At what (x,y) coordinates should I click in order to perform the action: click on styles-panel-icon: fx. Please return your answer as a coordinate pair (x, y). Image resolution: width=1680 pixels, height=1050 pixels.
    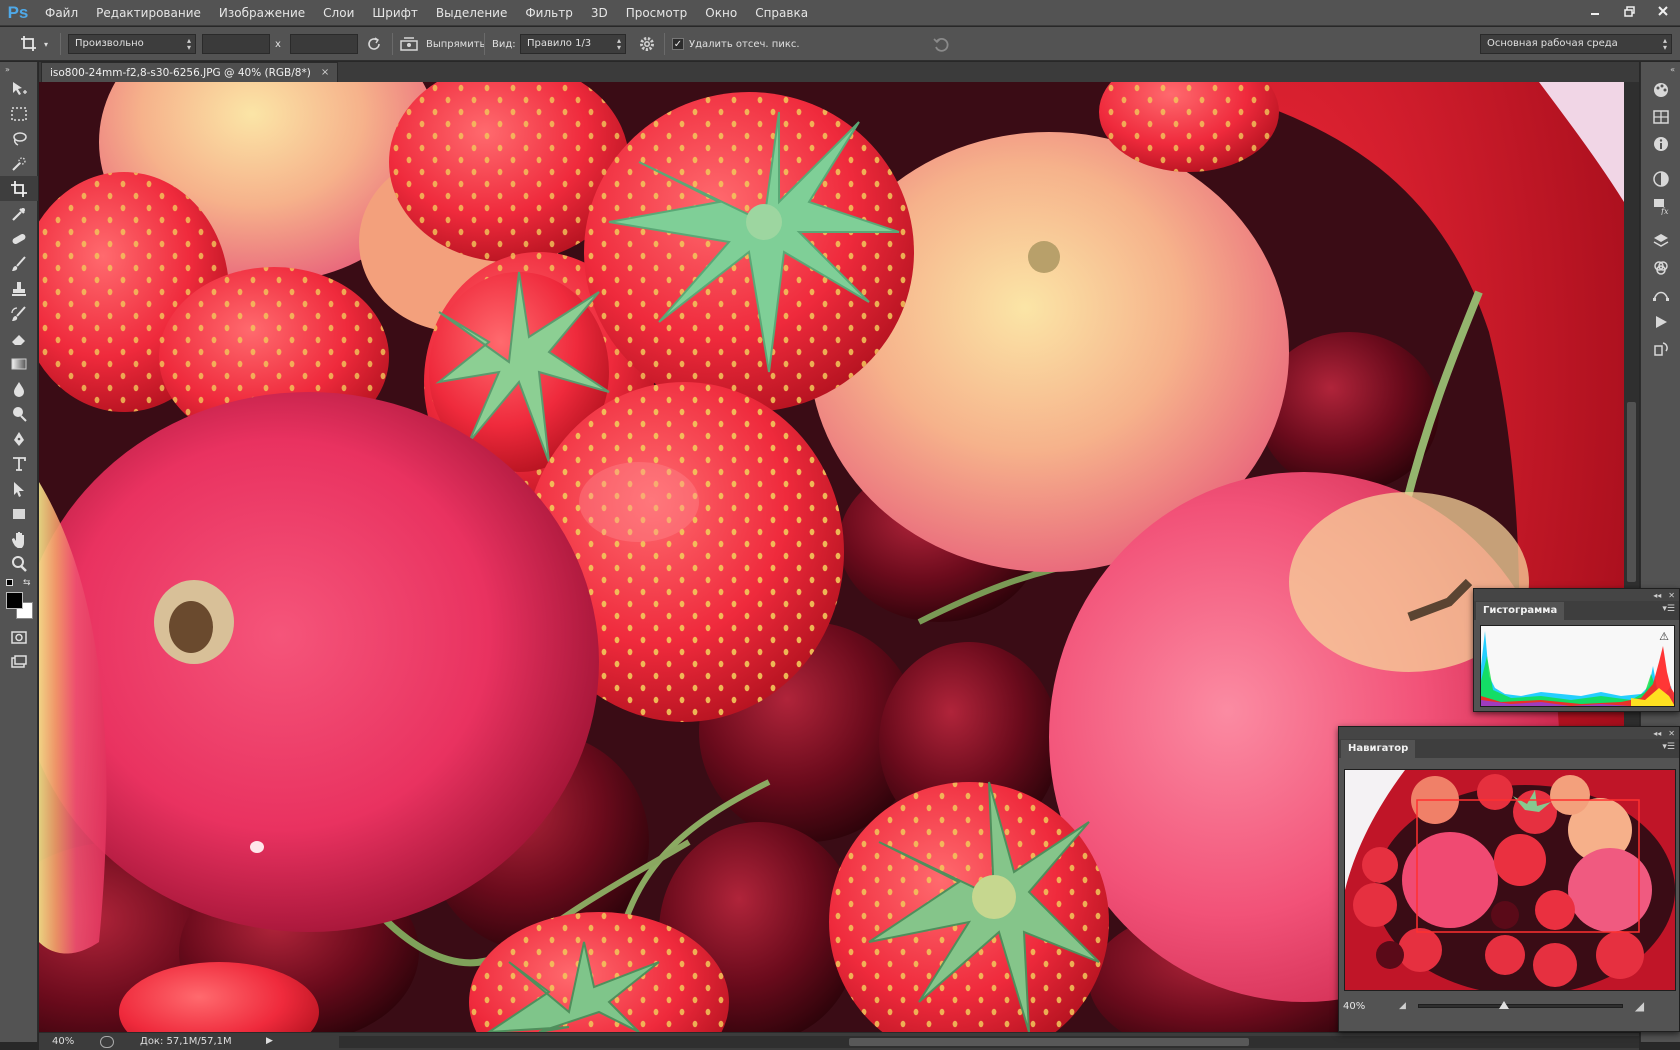
    Looking at the image, I should click on (1660, 205).